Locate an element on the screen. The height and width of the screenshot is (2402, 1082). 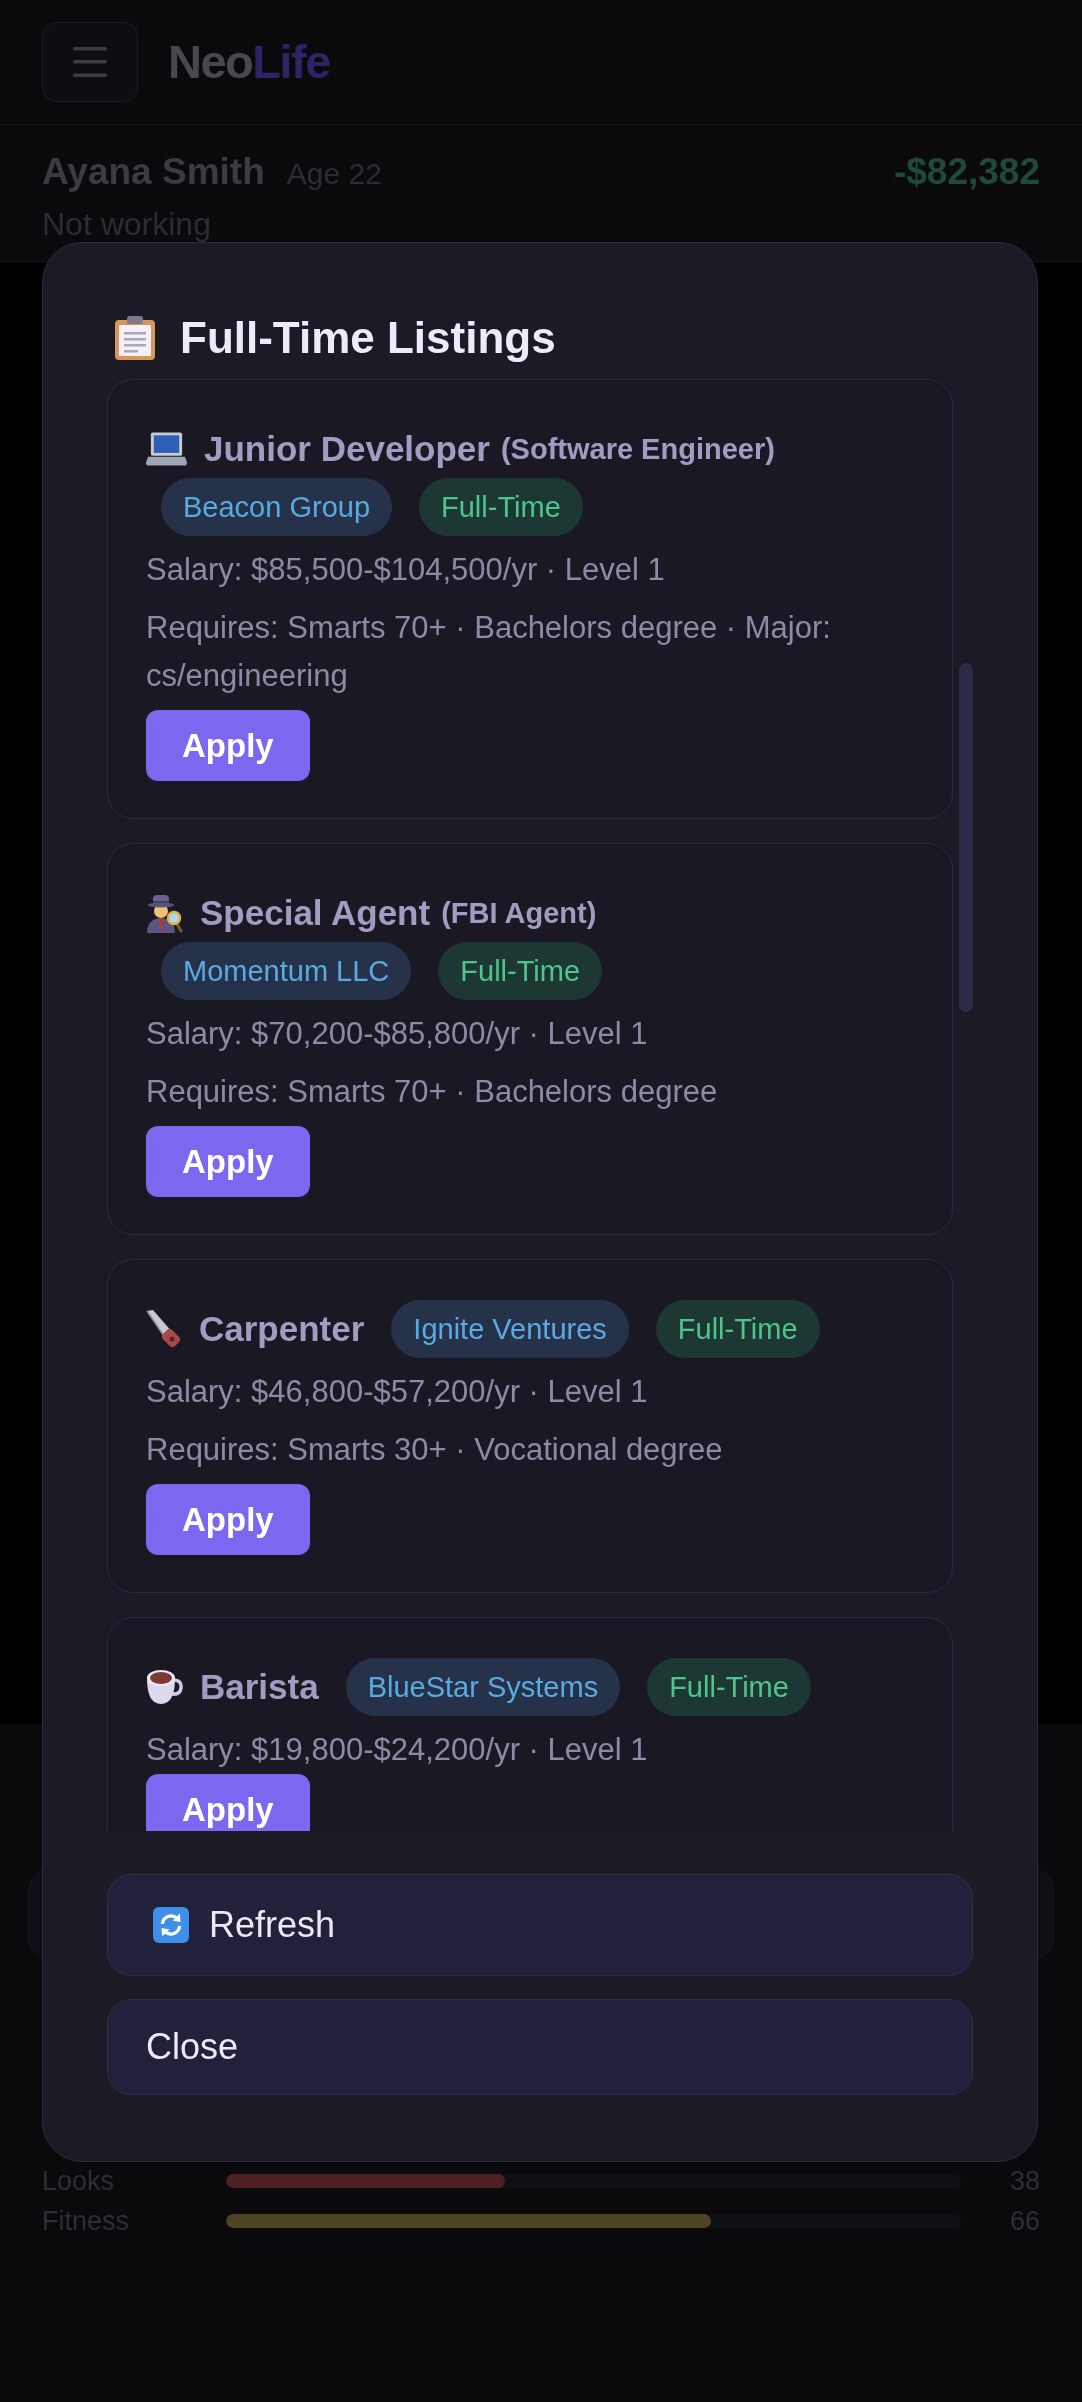
requirements-text: Requires: Smarts 70+ · Bachelors degree · Major: cs/engineering is located at coordinates (489, 652).